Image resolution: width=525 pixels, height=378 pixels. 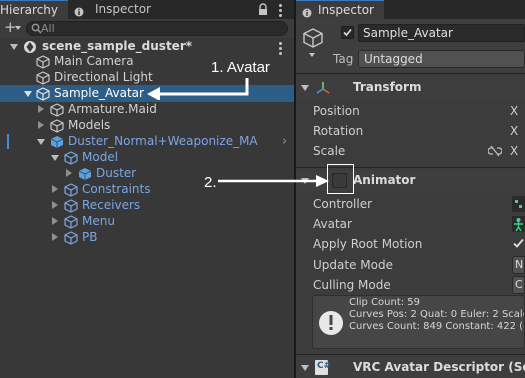 What do you see at coordinates (123, 9) in the screenshot?
I see `tab-inspector-left-label: Inspector` at bounding box center [123, 9].